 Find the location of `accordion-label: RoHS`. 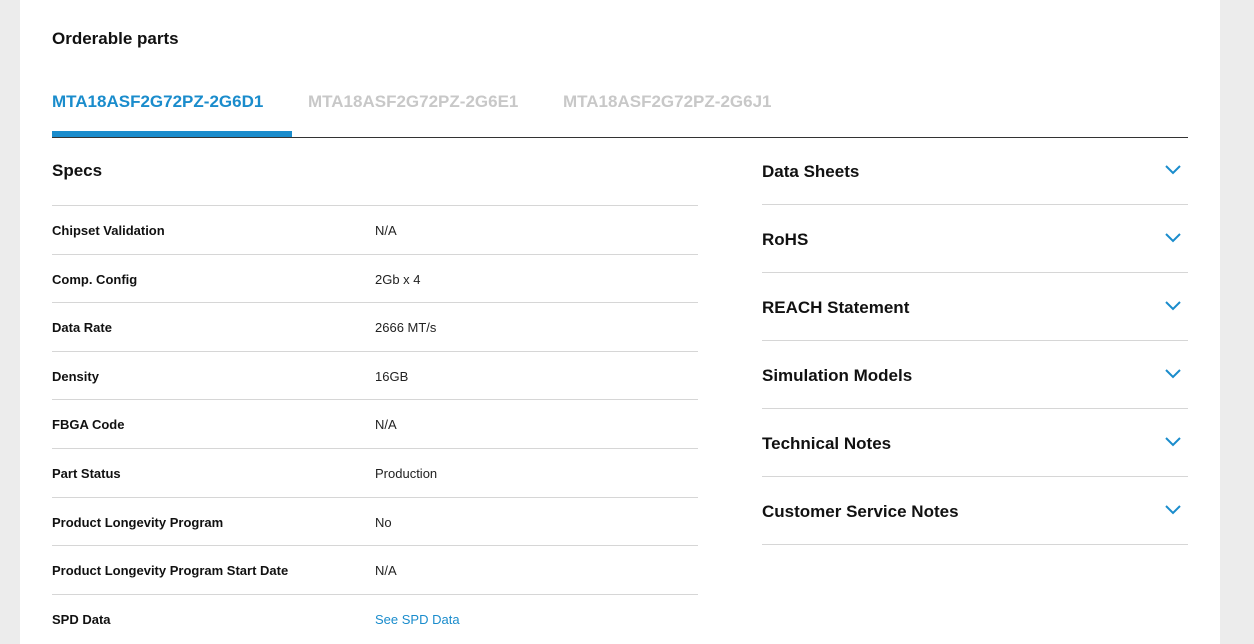

accordion-label: RoHS is located at coordinates (785, 239).